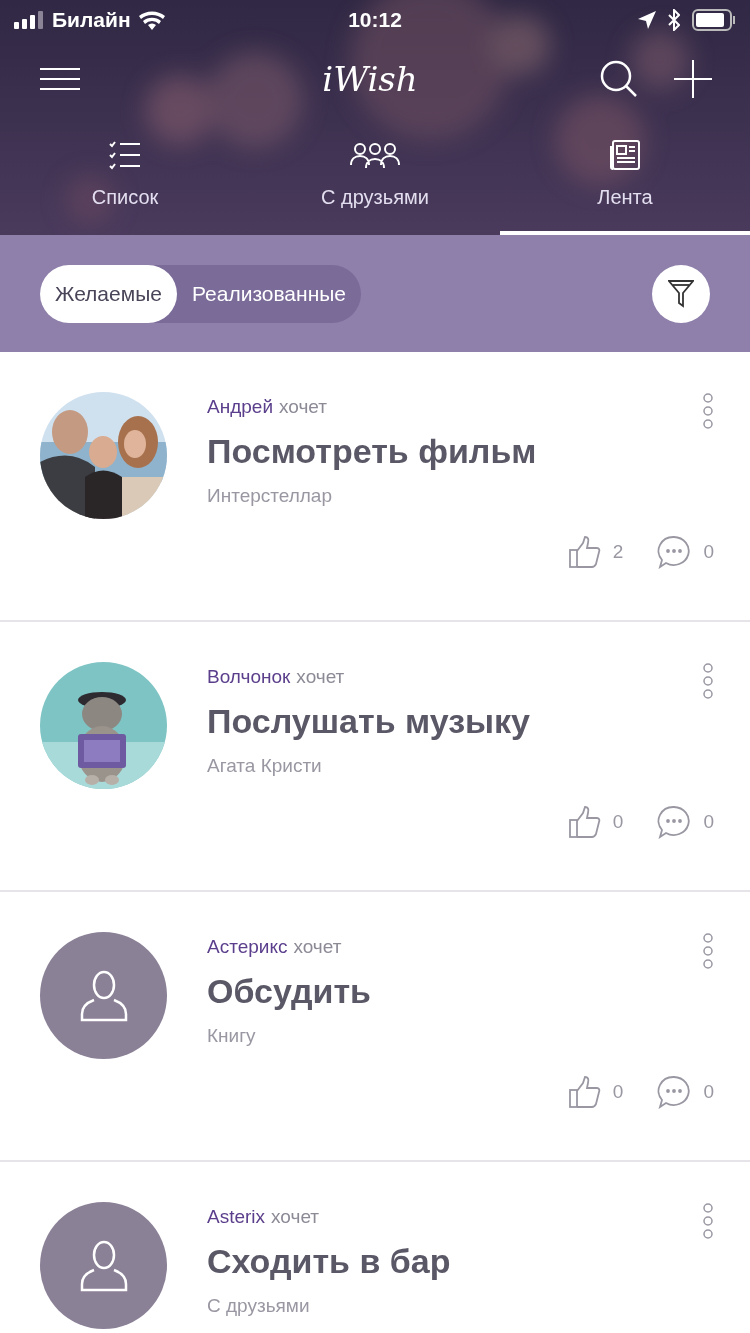  I want to click on wish-title: Сходить в бар, so click(329, 1261).